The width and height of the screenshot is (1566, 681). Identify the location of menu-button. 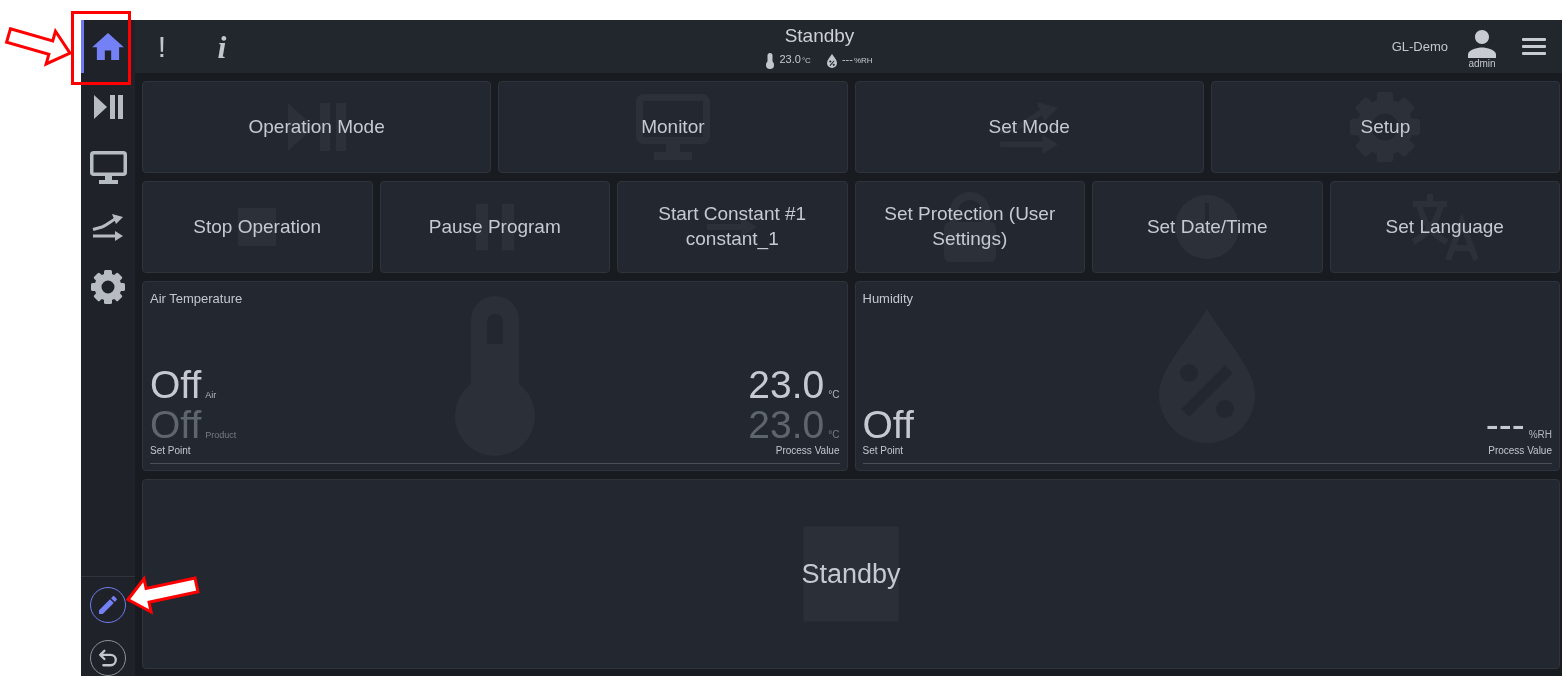
(1534, 46).